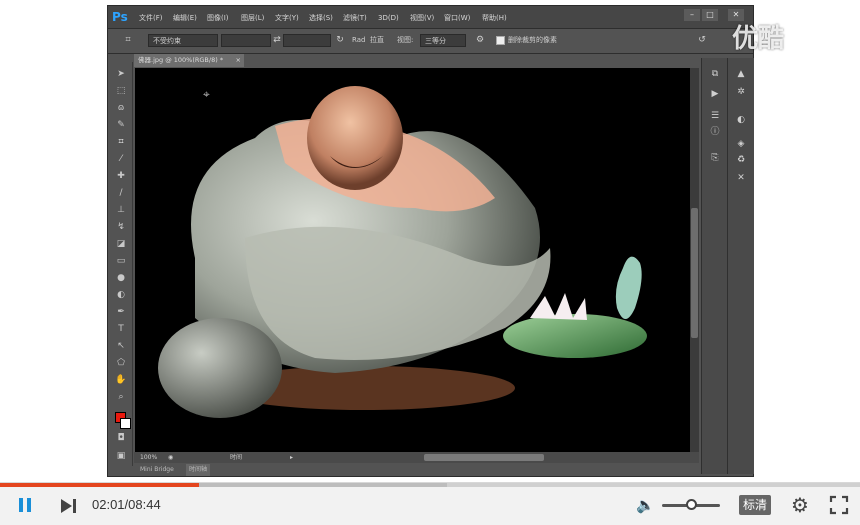 The image size is (860, 525). Describe the element at coordinates (430, 503) in the screenshot. I see `player-controls: 02:01/08:44 🔈 标清 ⚙` at that location.